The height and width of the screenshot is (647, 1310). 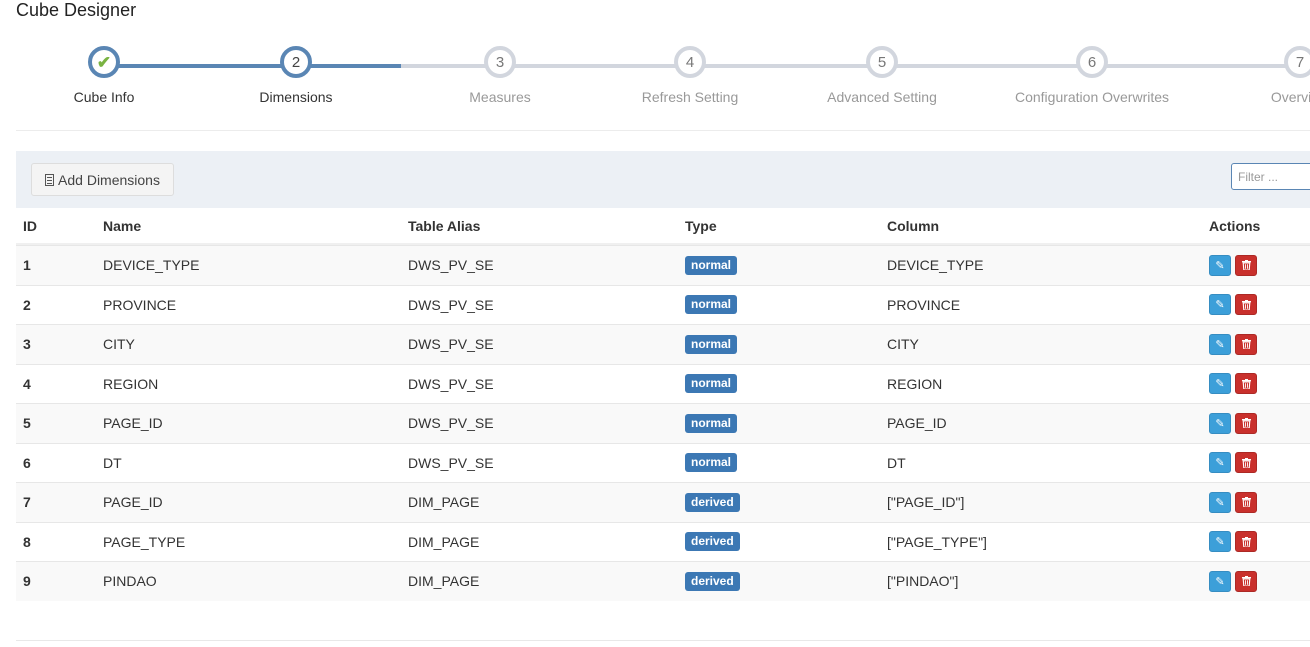 I want to click on wizard-step-circle: 6, so click(x=1092, y=62).